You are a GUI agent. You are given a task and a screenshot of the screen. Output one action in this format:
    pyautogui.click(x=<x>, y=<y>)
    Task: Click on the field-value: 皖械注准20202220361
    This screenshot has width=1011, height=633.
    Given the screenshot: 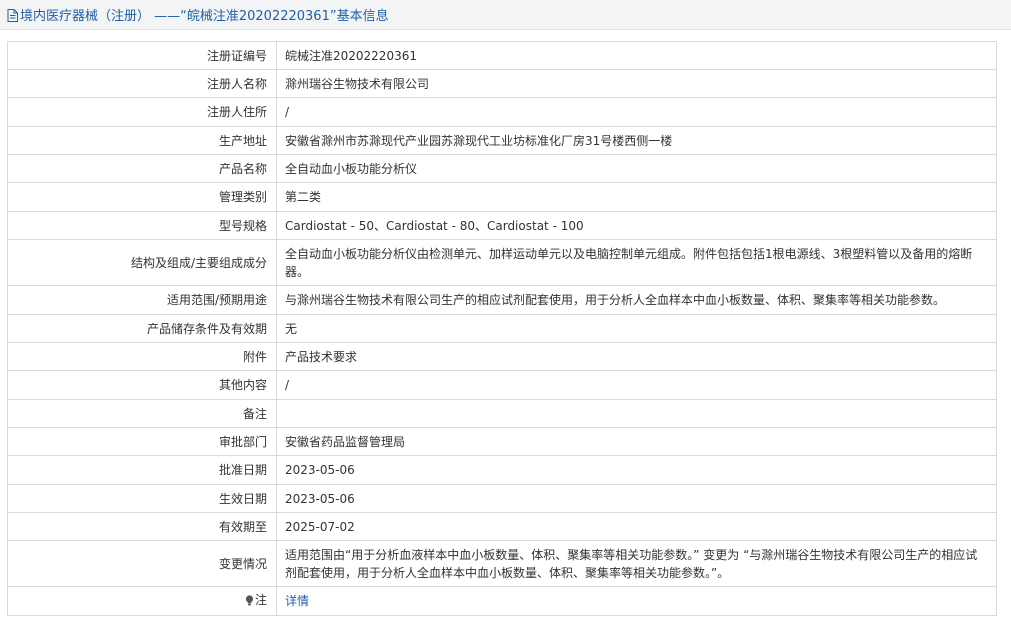 What is the action you would take?
    pyautogui.click(x=636, y=55)
    